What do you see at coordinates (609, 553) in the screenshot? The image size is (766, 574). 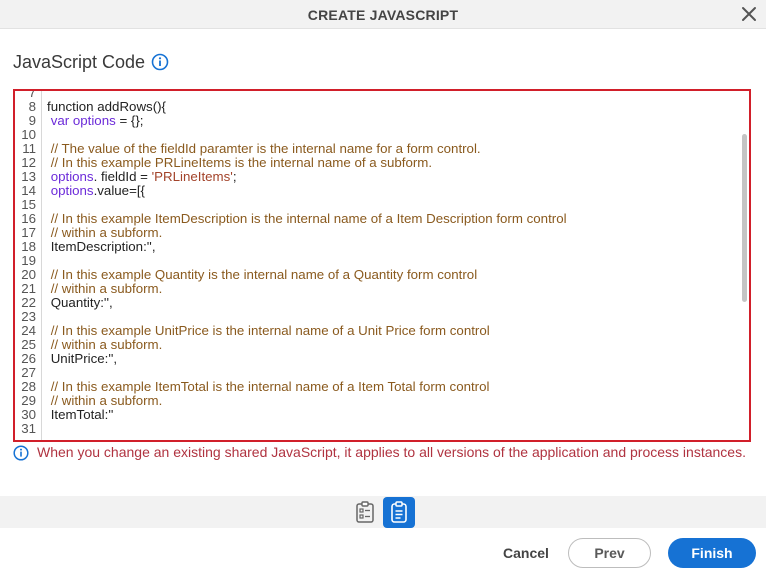 I see `prev-button: Prev` at bounding box center [609, 553].